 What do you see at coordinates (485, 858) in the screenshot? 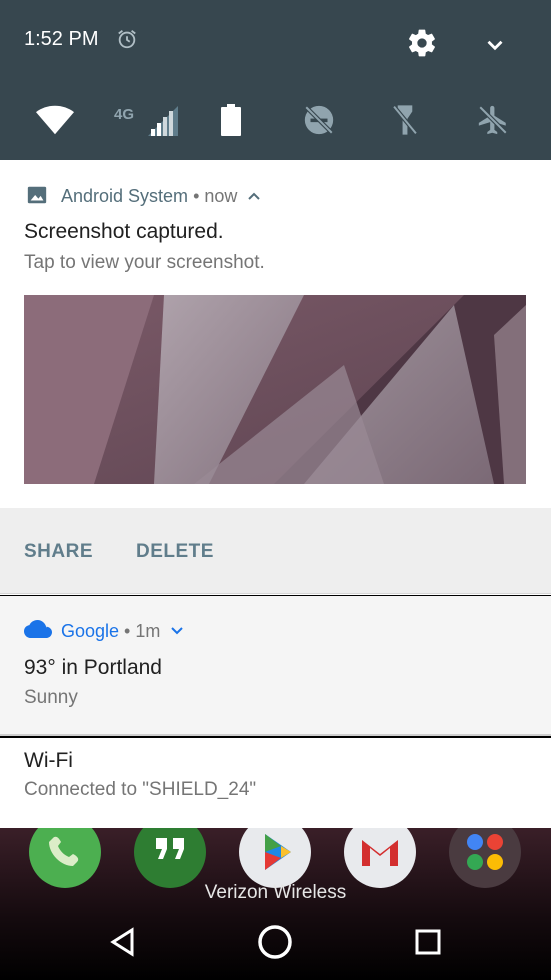
I see `google-apps-folder-icon` at bounding box center [485, 858].